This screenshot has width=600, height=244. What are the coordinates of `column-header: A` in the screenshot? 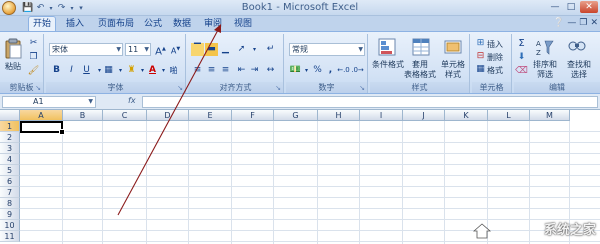 It's located at (41, 115).